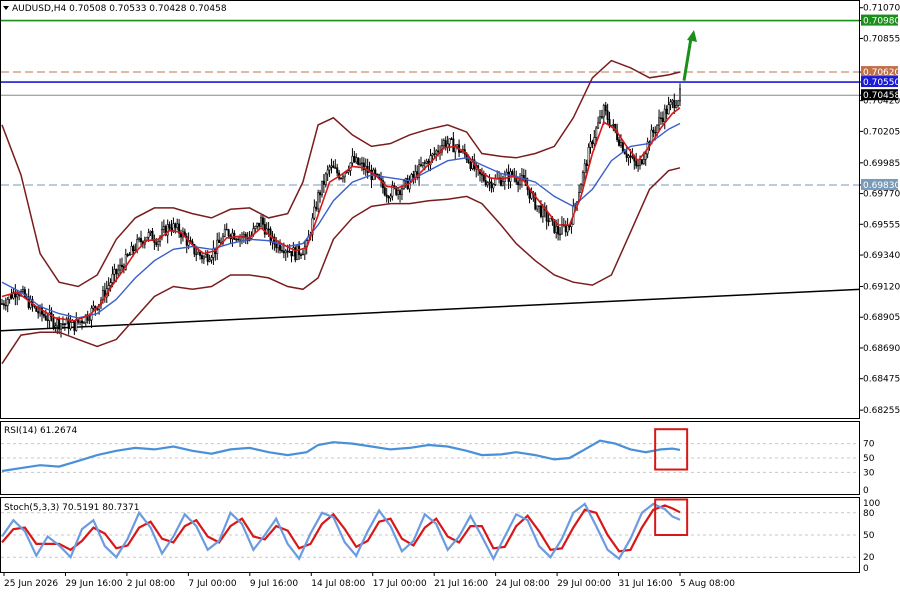 This screenshot has height=594, width=900. I want to click on rsi-tick-label: 30, so click(869, 473).